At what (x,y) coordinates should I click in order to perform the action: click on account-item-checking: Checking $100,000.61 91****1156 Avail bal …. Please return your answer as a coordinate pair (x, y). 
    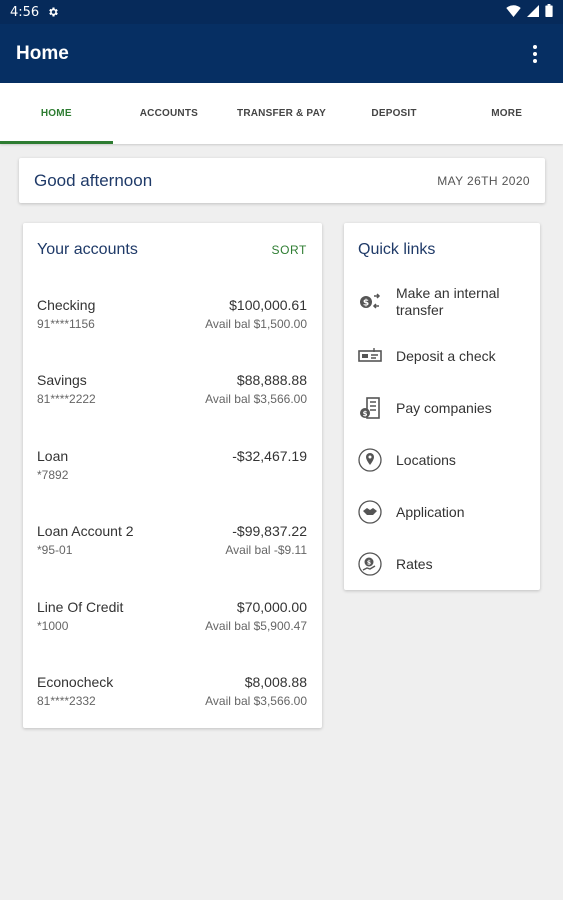
    Looking at the image, I should click on (172, 317).